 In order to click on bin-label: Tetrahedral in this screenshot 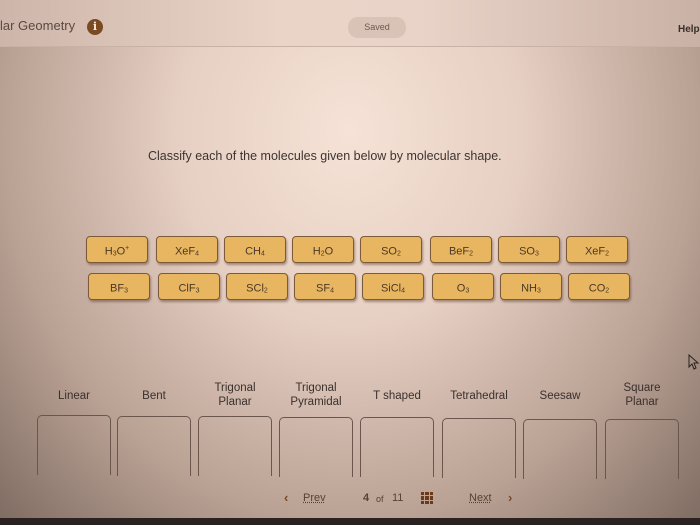, I will do `click(479, 396)`.